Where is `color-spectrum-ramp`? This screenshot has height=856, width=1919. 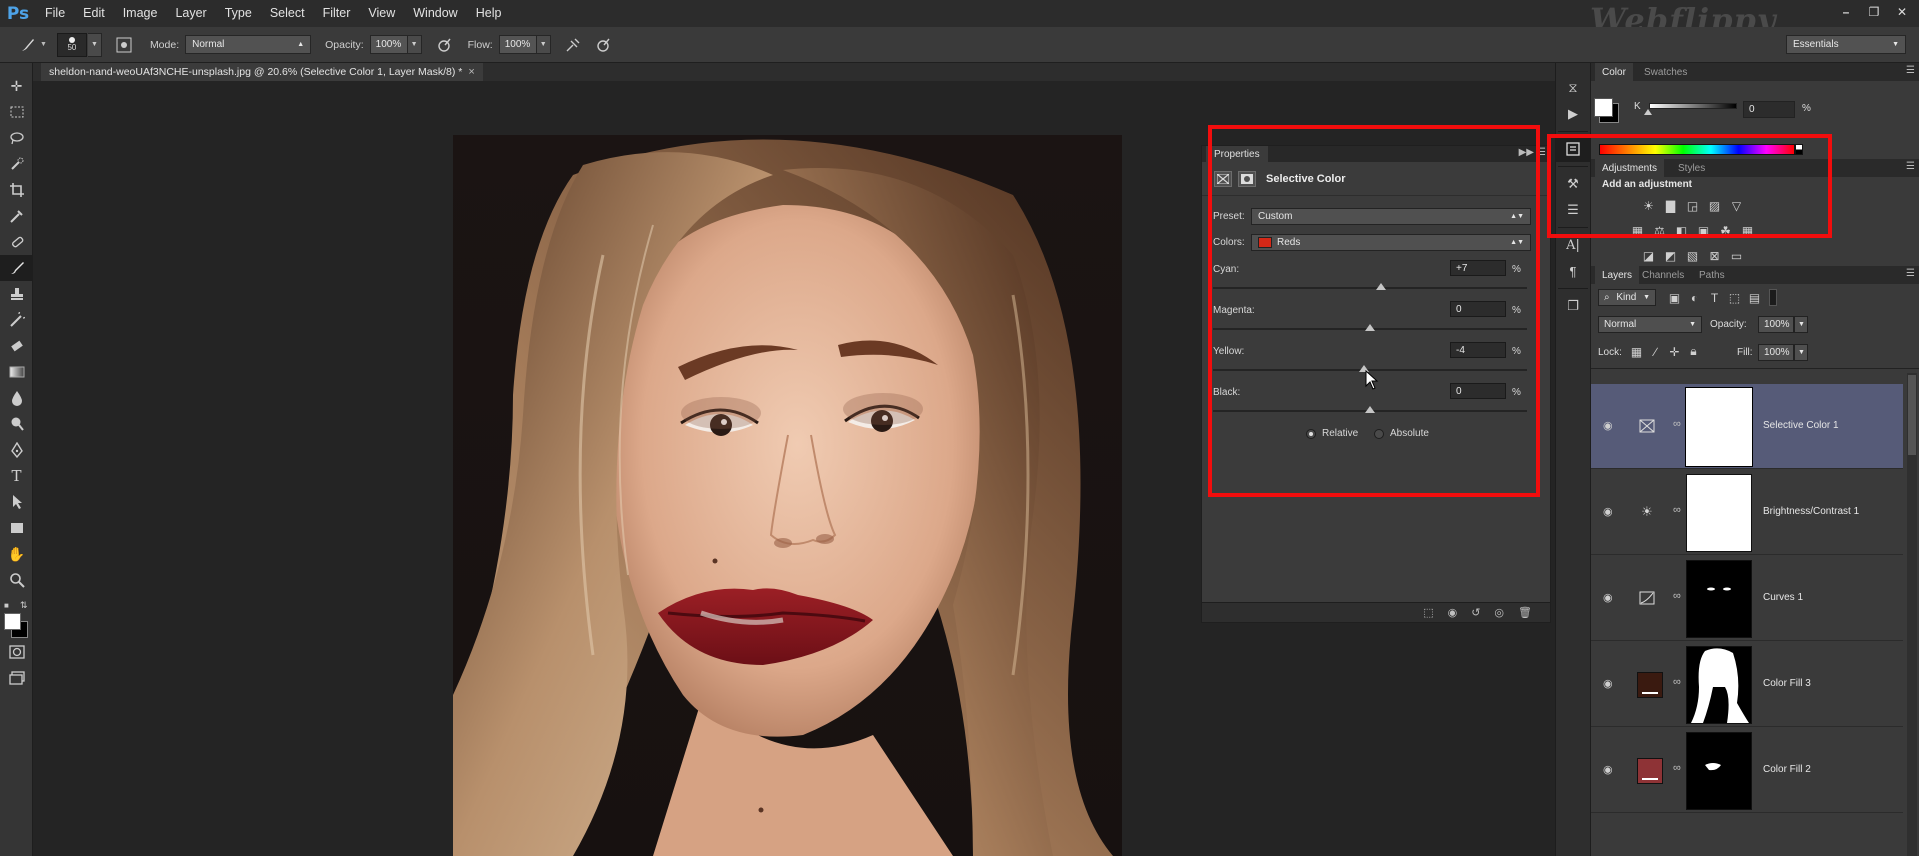 color-spectrum-ramp is located at coordinates (1697, 149).